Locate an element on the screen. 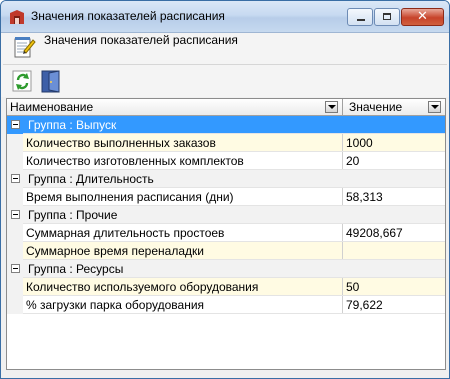 This screenshot has height=379, width=450. indicator-value: 1000 is located at coordinates (359, 143).